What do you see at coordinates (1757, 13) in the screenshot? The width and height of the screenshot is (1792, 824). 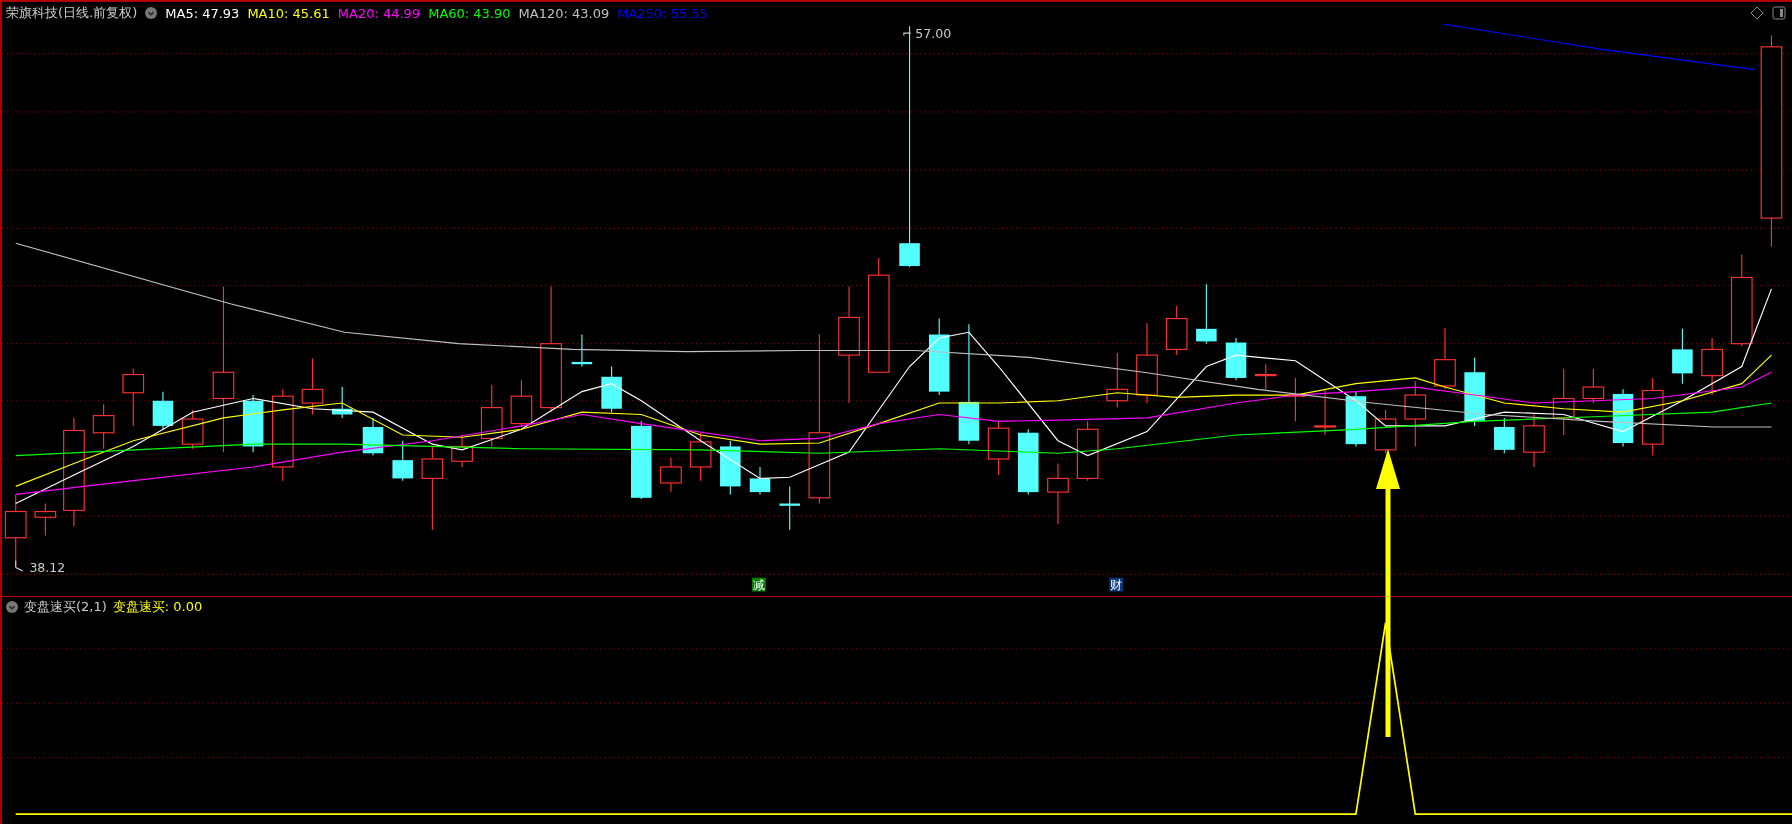 I see `diamond-icon` at bounding box center [1757, 13].